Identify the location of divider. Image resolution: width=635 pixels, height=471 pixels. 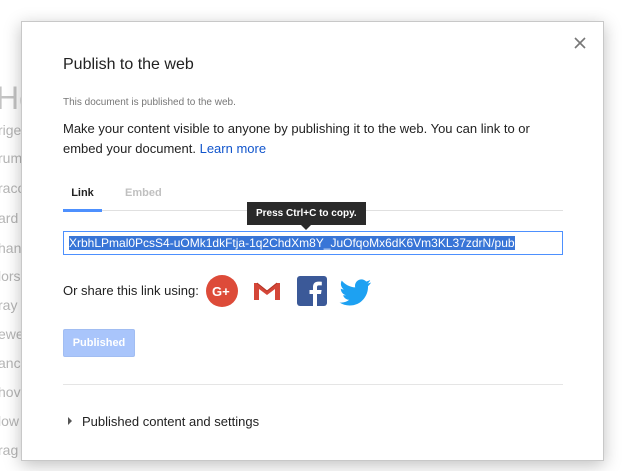
(313, 384).